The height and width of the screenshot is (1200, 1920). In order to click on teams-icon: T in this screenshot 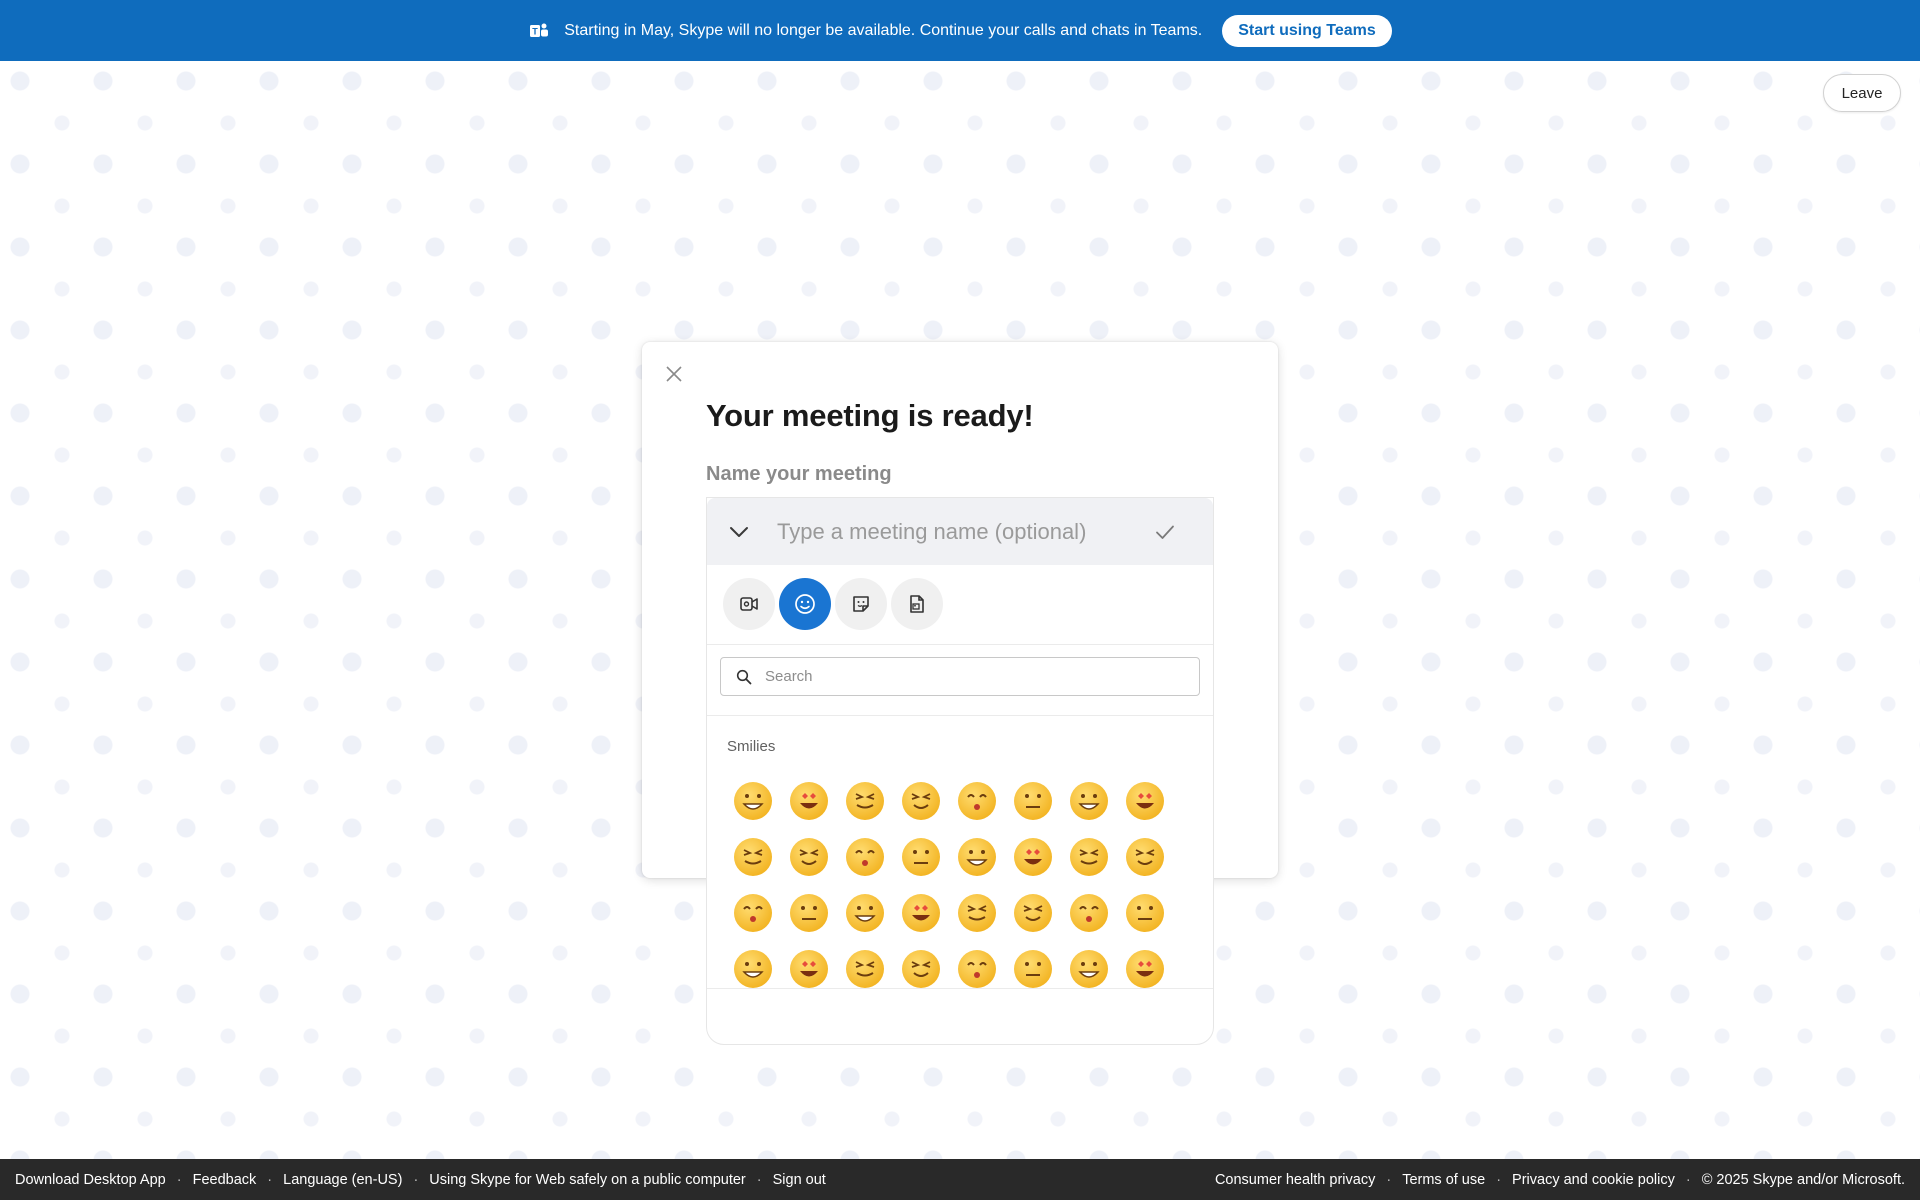, I will do `click(539, 31)`.